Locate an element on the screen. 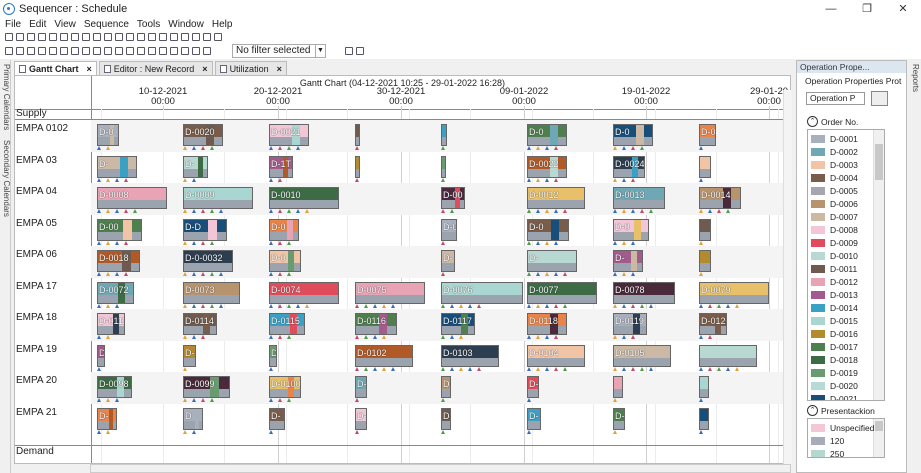 Image resolution: width=921 pixels, height=473 pixels. presentation-legend-list: Unspecified 120 250 is located at coordinates (846, 438).